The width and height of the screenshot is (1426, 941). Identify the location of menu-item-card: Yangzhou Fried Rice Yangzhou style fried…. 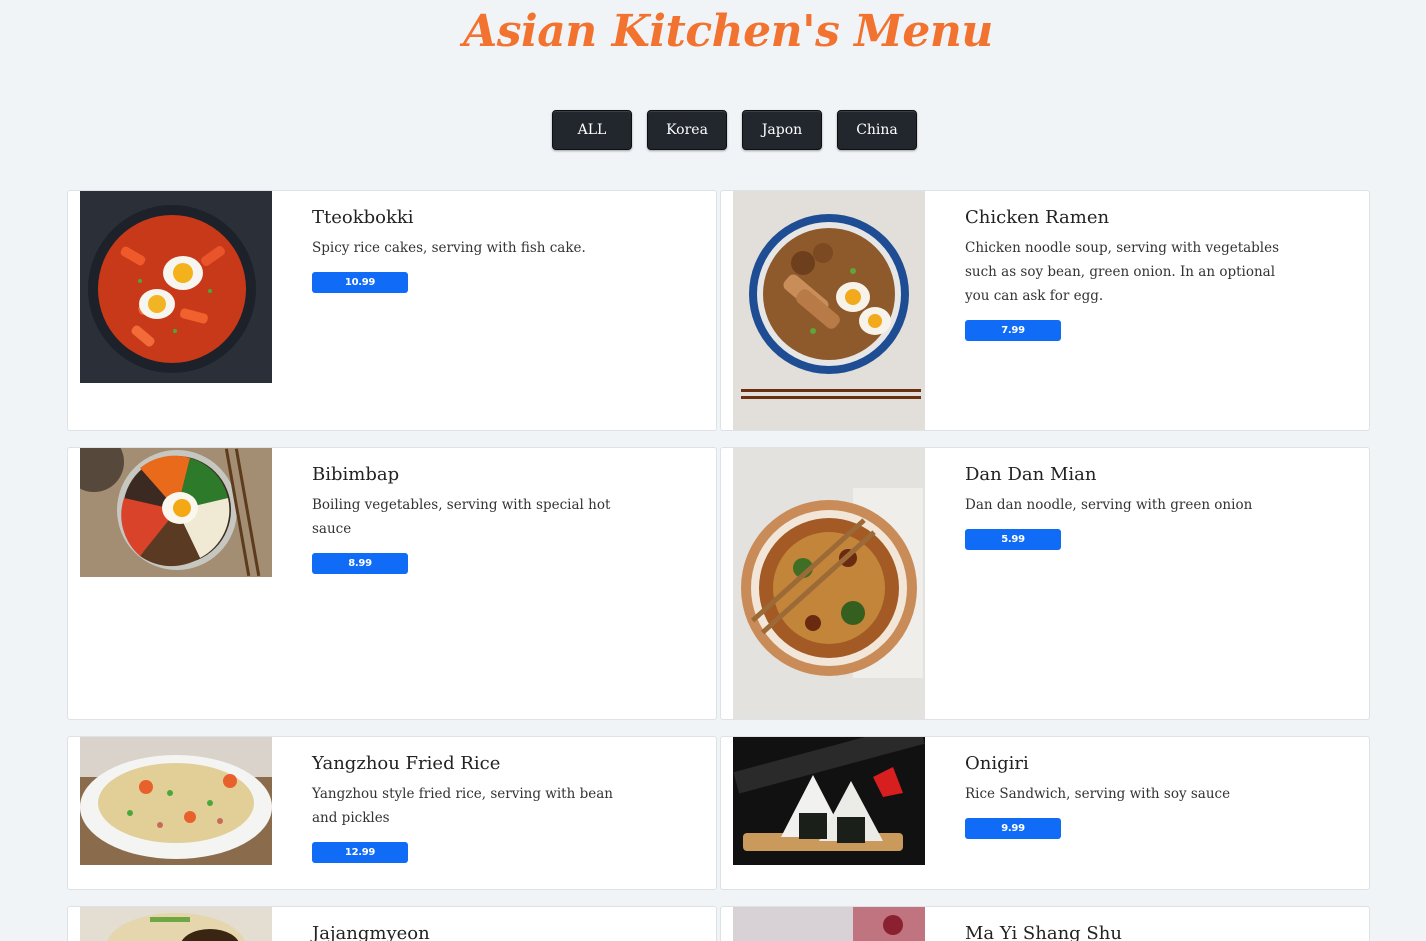
(392, 813).